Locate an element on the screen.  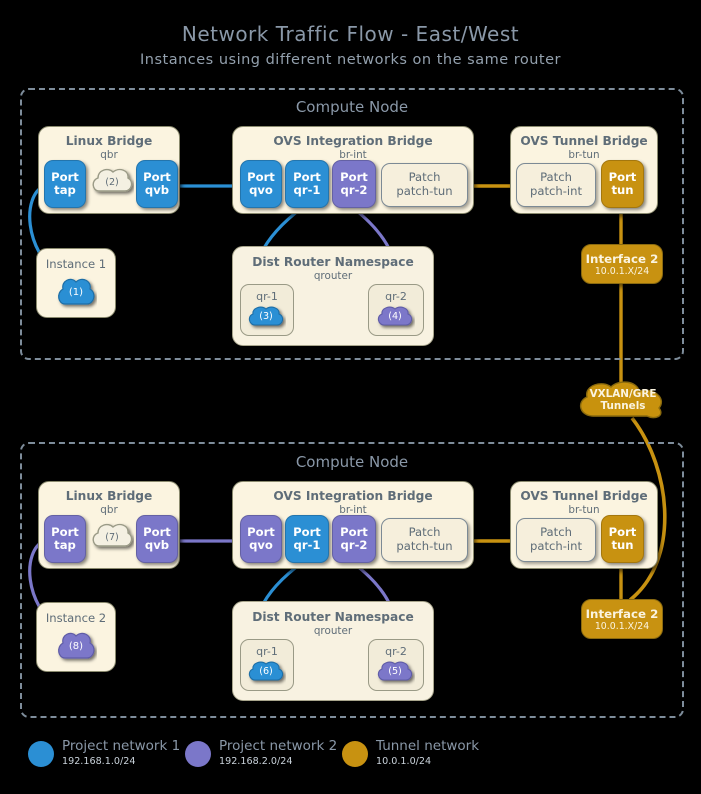
veth-cloud-bottom: (7) is located at coordinates (112, 538).